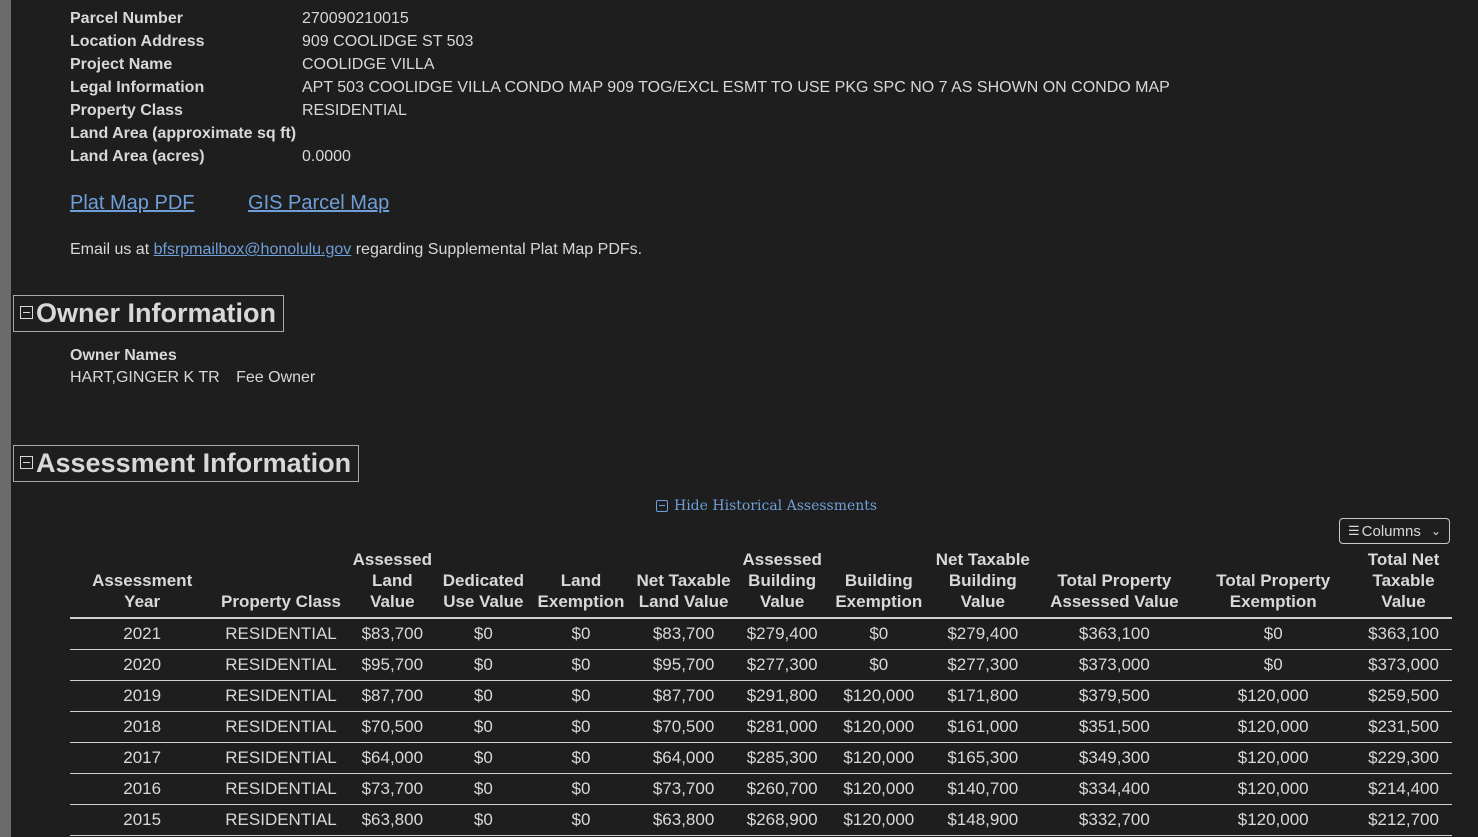 The image size is (1478, 837). I want to click on table-cell: $148,900, so click(983, 820).